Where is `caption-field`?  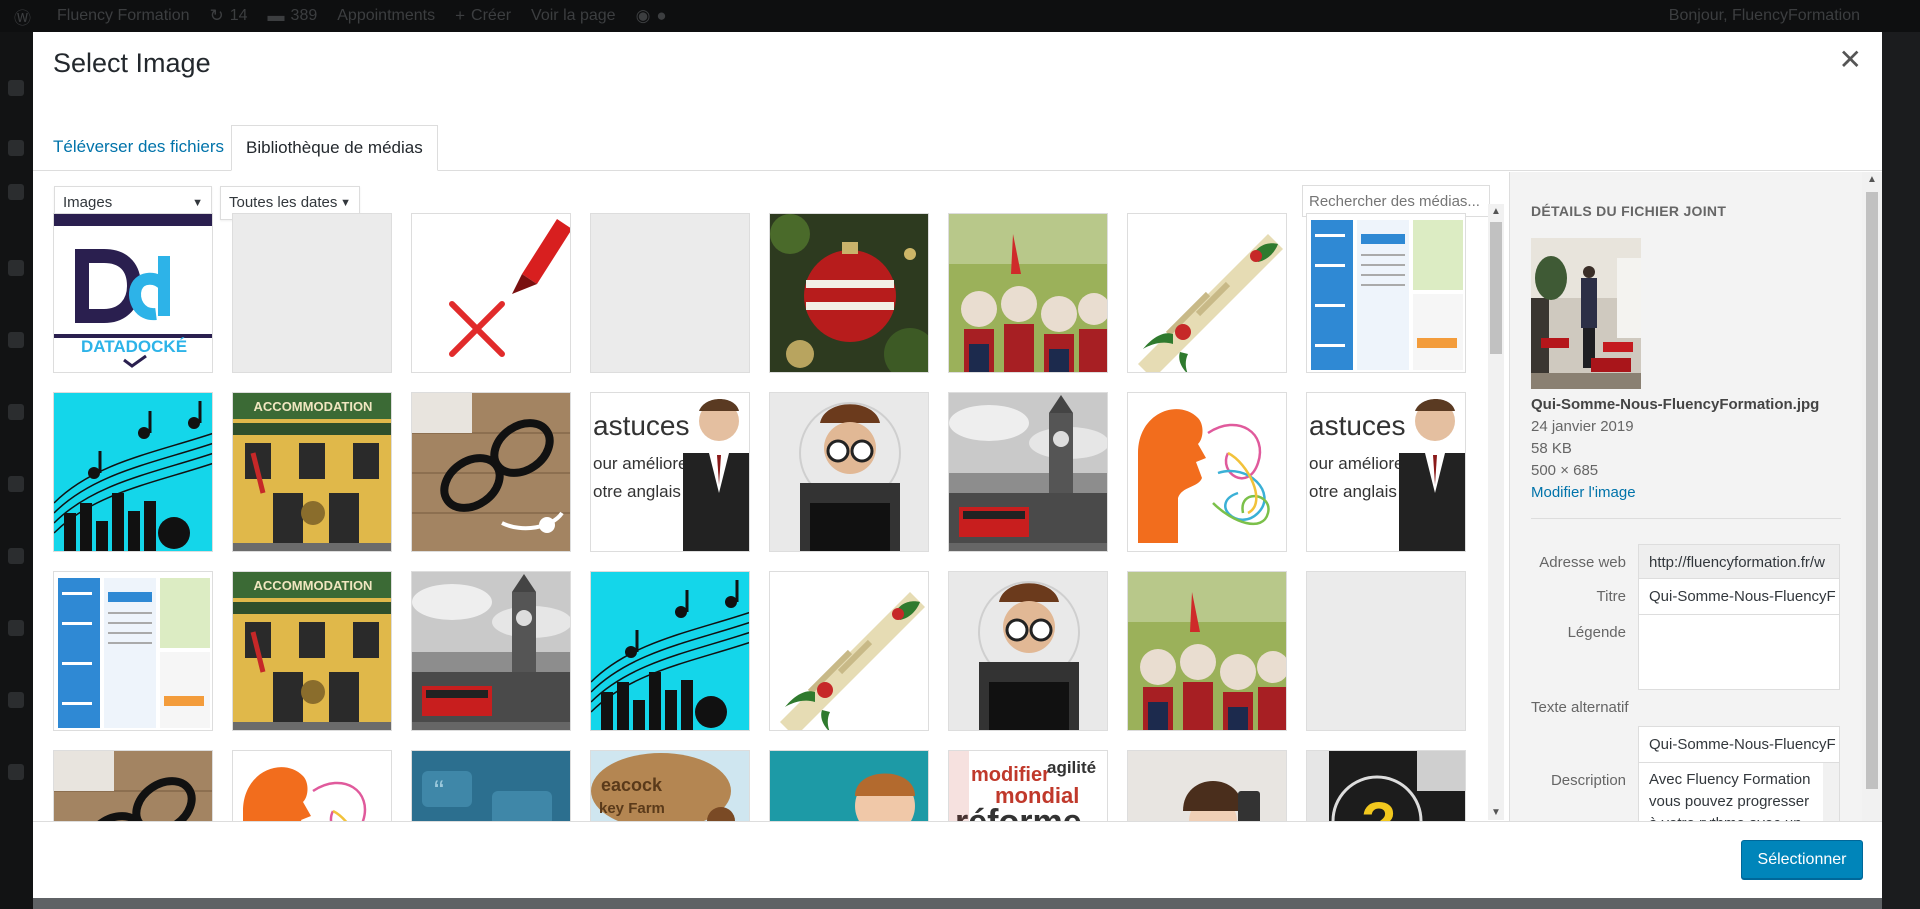
caption-field is located at coordinates (1739, 652).